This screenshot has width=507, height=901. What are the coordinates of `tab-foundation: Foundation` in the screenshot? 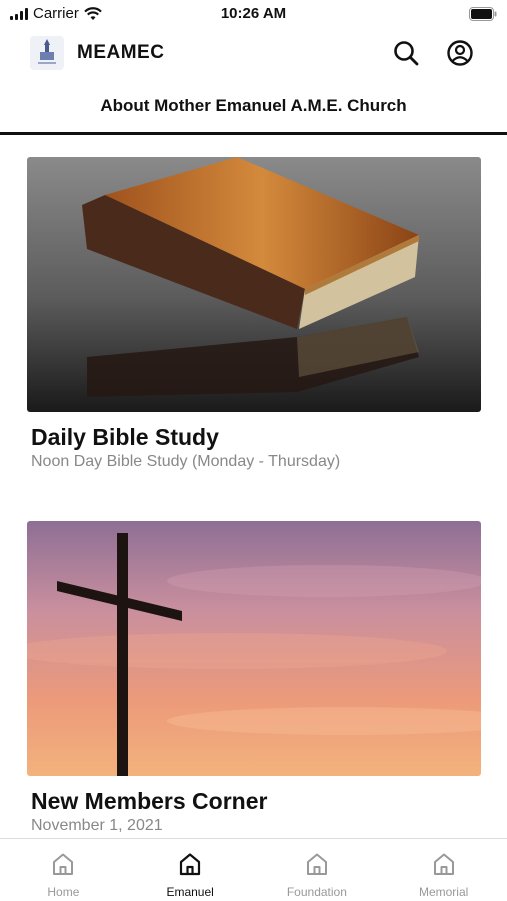 It's located at (317, 870).